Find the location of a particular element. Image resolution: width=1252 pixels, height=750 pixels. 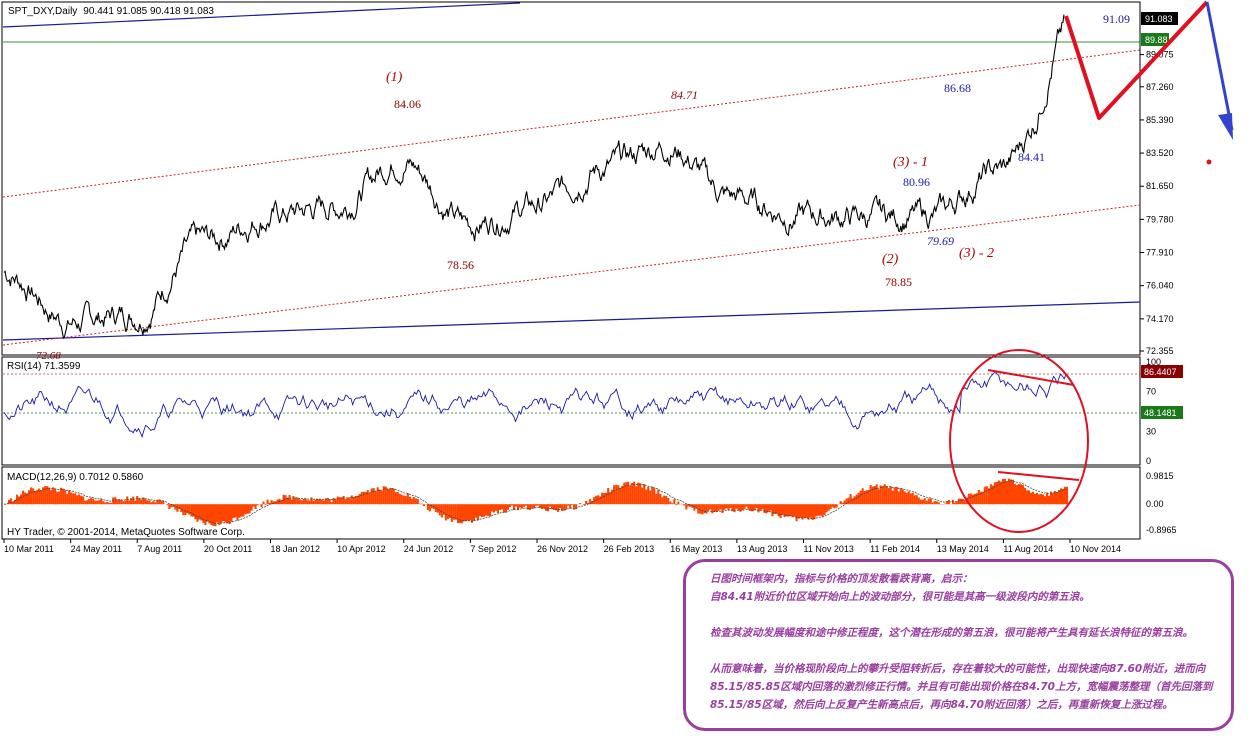

ohlc-header: 90.441 91.085 90.418 91.083 is located at coordinates (148, 11).